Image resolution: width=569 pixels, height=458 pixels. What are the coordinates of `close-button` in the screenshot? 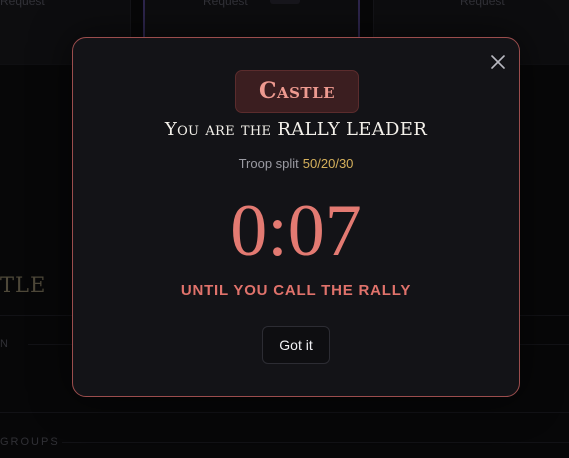 It's located at (498, 62).